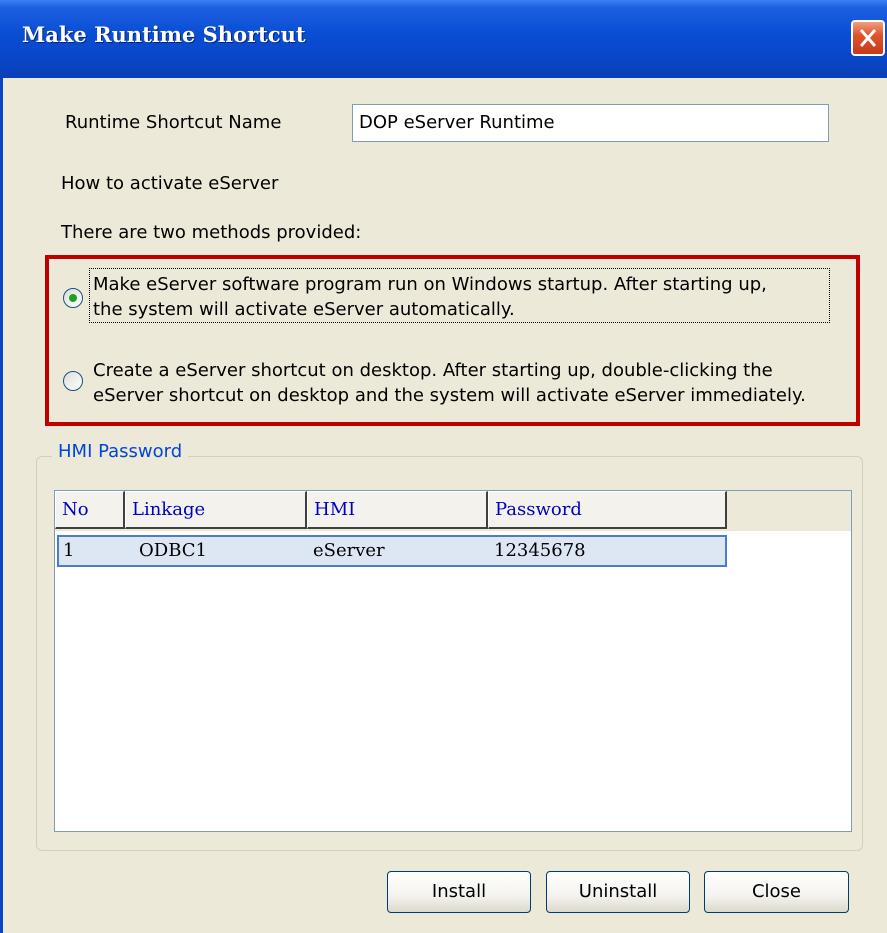 This screenshot has width=887, height=933. What do you see at coordinates (459, 892) in the screenshot?
I see `install-button: Install` at bounding box center [459, 892].